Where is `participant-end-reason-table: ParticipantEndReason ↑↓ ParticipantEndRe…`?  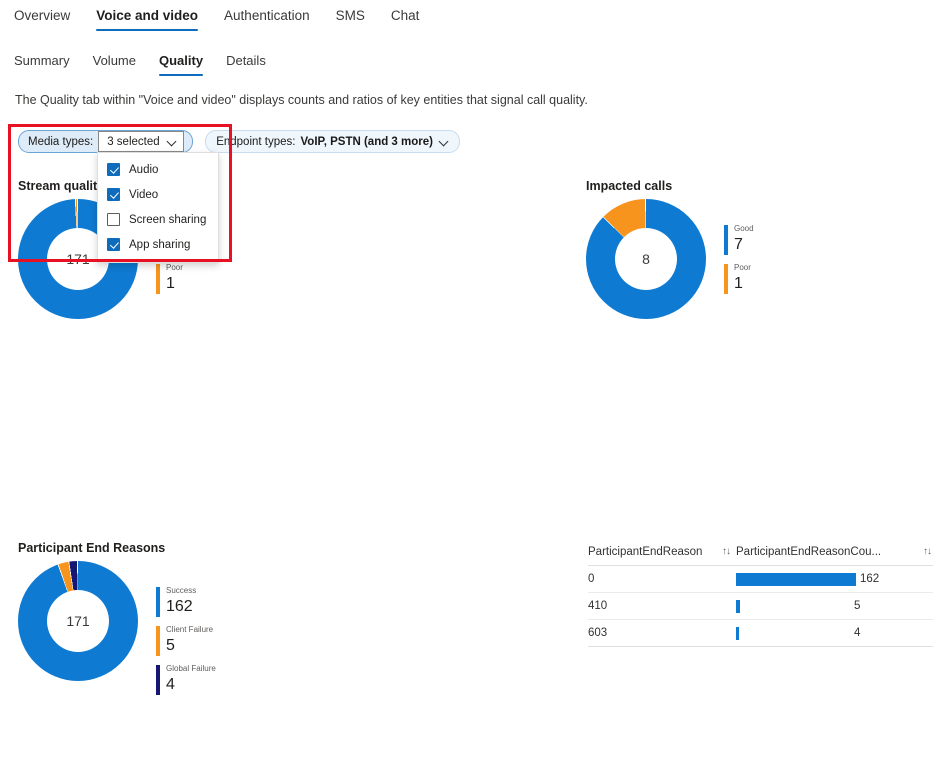
participant-end-reason-table: ParticipantEndReason ↑↓ ParticipantEndRe… is located at coordinates (760, 592).